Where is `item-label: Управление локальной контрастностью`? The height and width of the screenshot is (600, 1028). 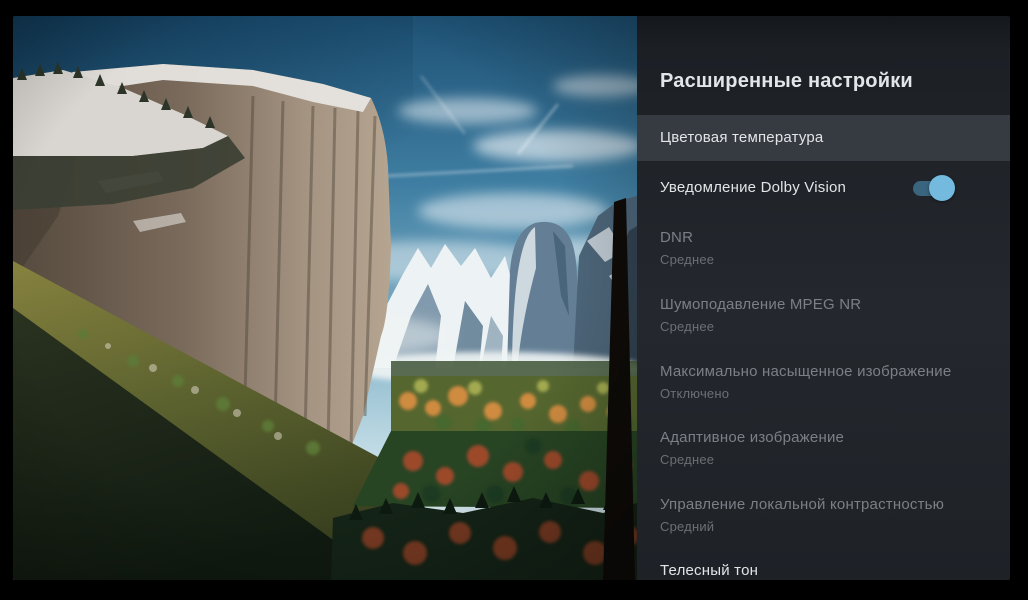
item-label: Управление локальной контрастностью is located at coordinates (802, 504).